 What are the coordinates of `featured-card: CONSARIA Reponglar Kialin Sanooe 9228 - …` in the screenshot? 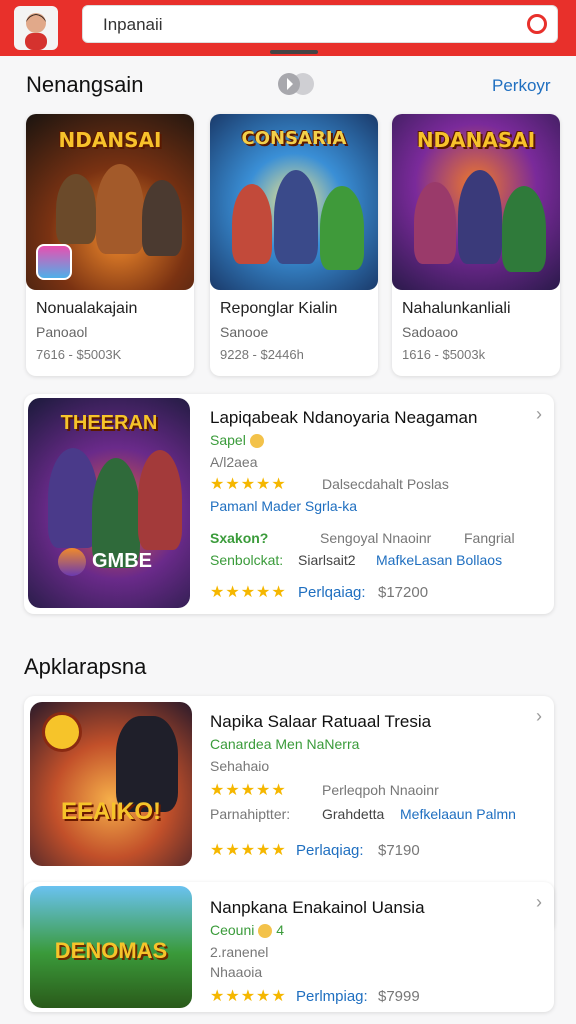 It's located at (294, 245).